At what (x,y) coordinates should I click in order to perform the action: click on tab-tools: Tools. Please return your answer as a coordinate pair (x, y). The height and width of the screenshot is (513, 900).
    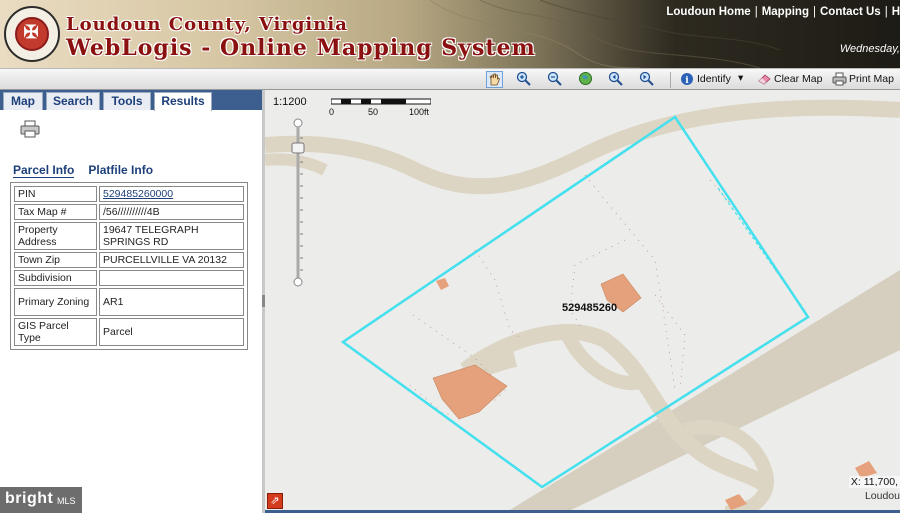
    Looking at the image, I should click on (127, 101).